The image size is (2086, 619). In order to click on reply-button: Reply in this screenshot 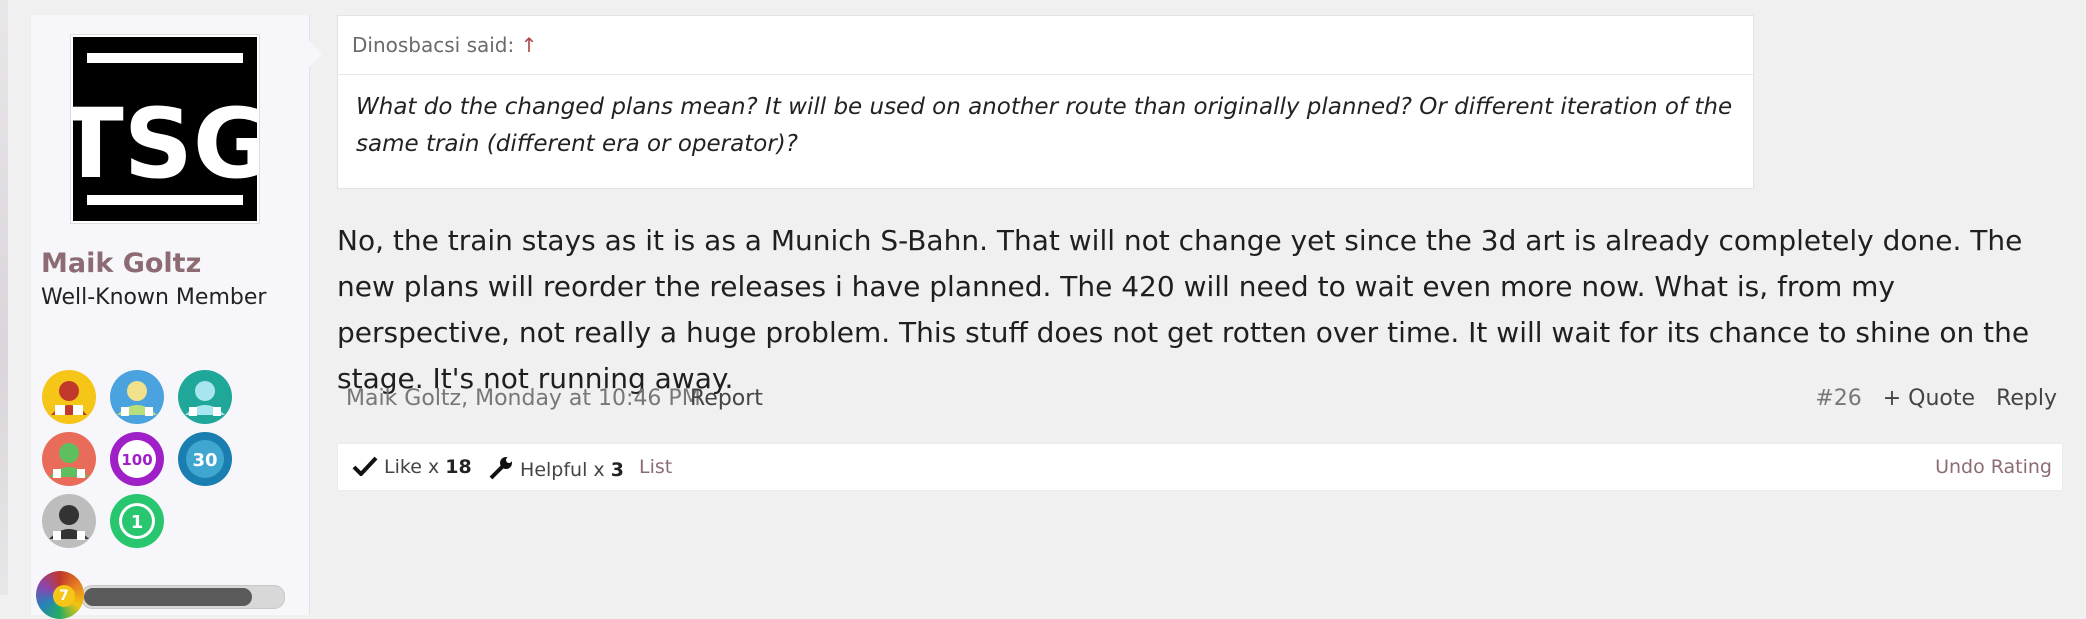, I will do `click(2026, 398)`.